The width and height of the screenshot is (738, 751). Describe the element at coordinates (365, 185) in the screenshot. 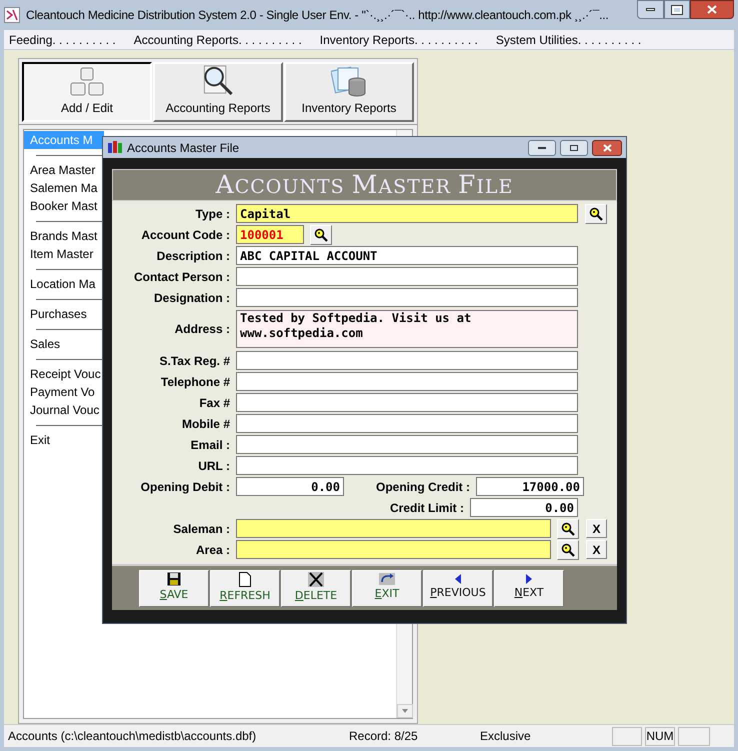

I see `form-heading: ACCOUNTS MASTER FILE` at that location.